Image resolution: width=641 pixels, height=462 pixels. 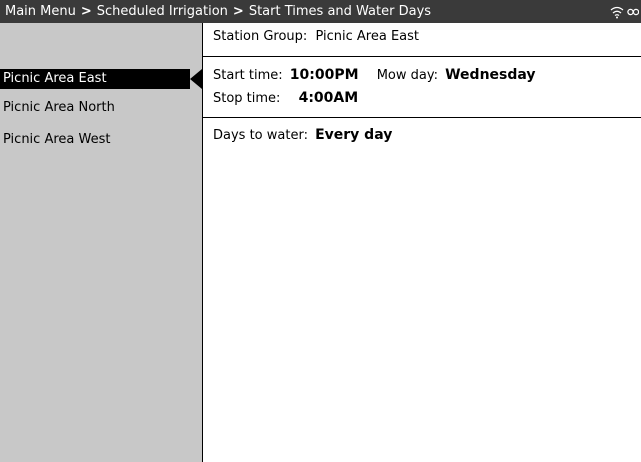 I want to click on sidebar-item-label: Picnic Area North, so click(x=59, y=107).